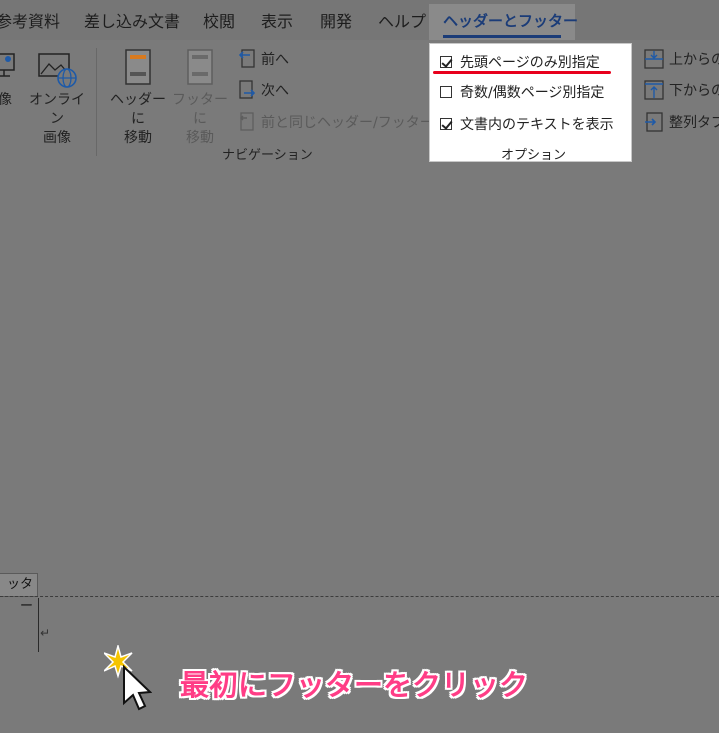  What do you see at coordinates (694, 60) in the screenshot?
I see `header-position-label: 上からの` at bounding box center [694, 60].